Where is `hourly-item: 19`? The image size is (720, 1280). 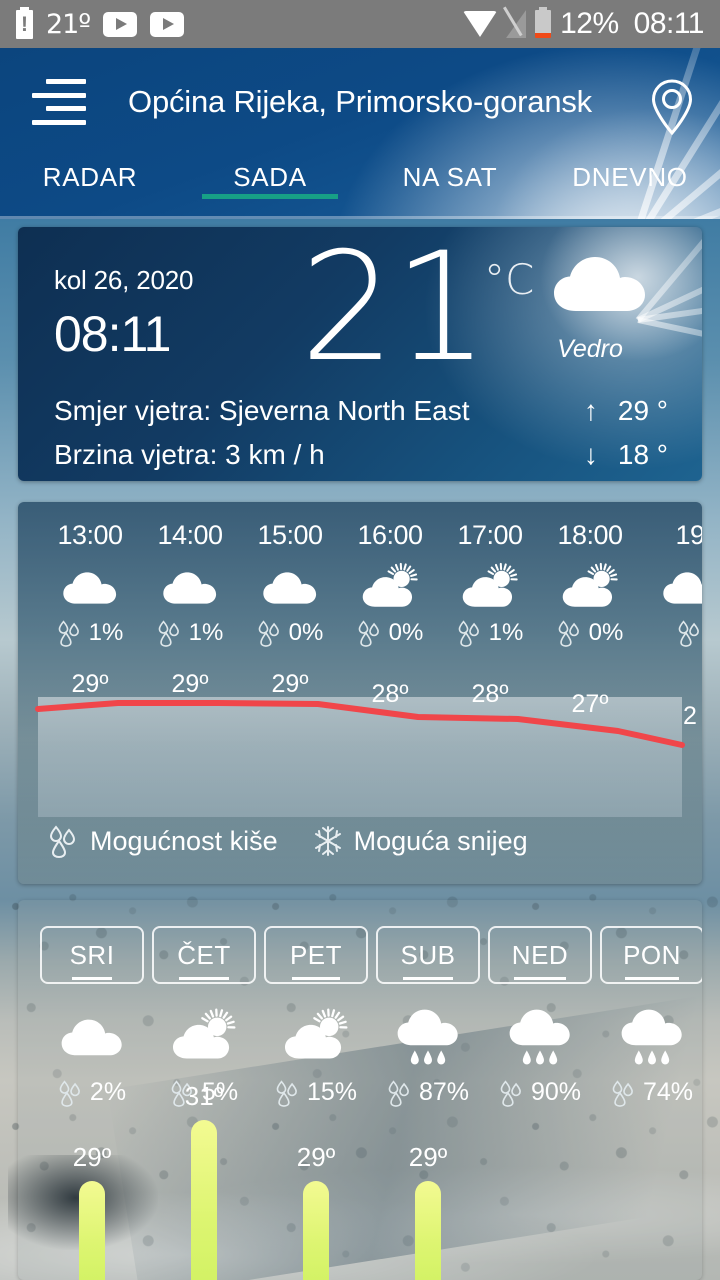 hourly-item: 19 is located at coordinates (671, 583).